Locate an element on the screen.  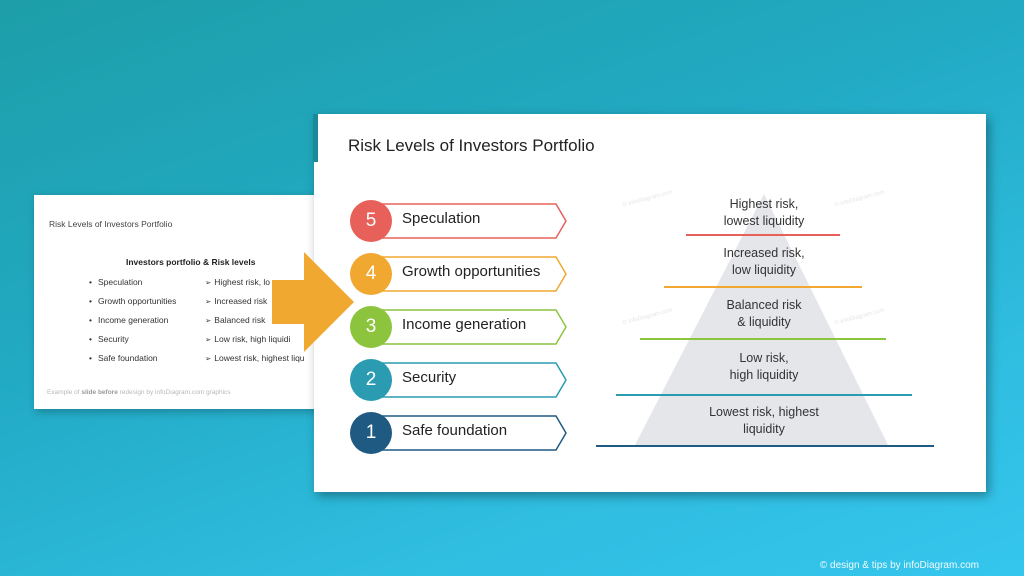
risk-level-item: 2 Security is located at coordinates (461, 380).